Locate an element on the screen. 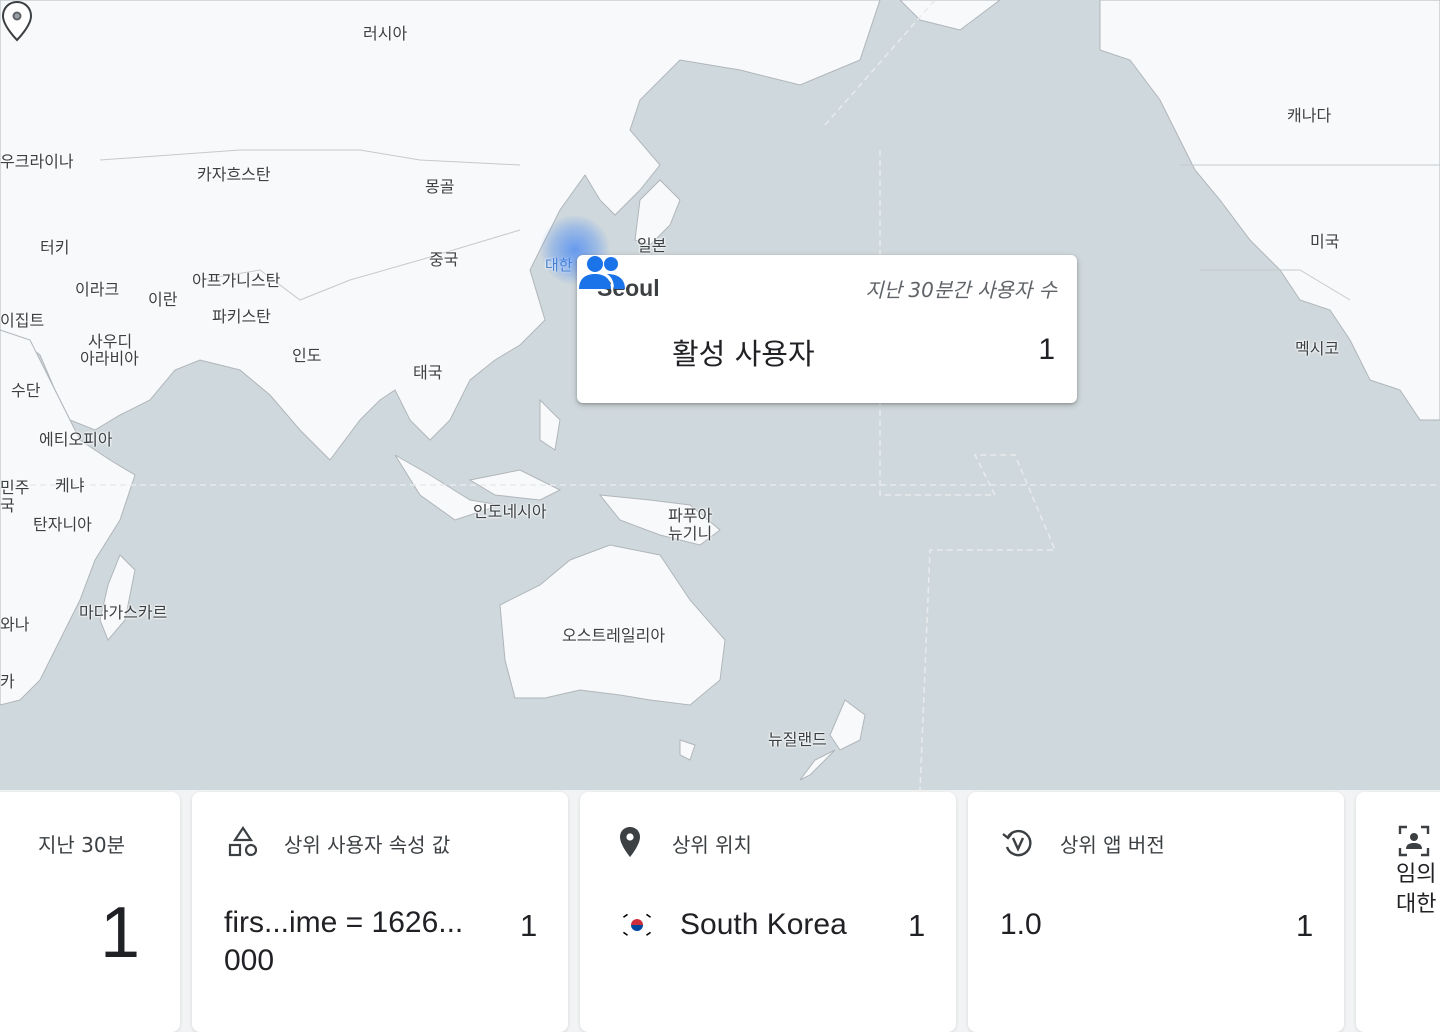  map-label-kenya: 케냐 is located at coordinates (70, 485).